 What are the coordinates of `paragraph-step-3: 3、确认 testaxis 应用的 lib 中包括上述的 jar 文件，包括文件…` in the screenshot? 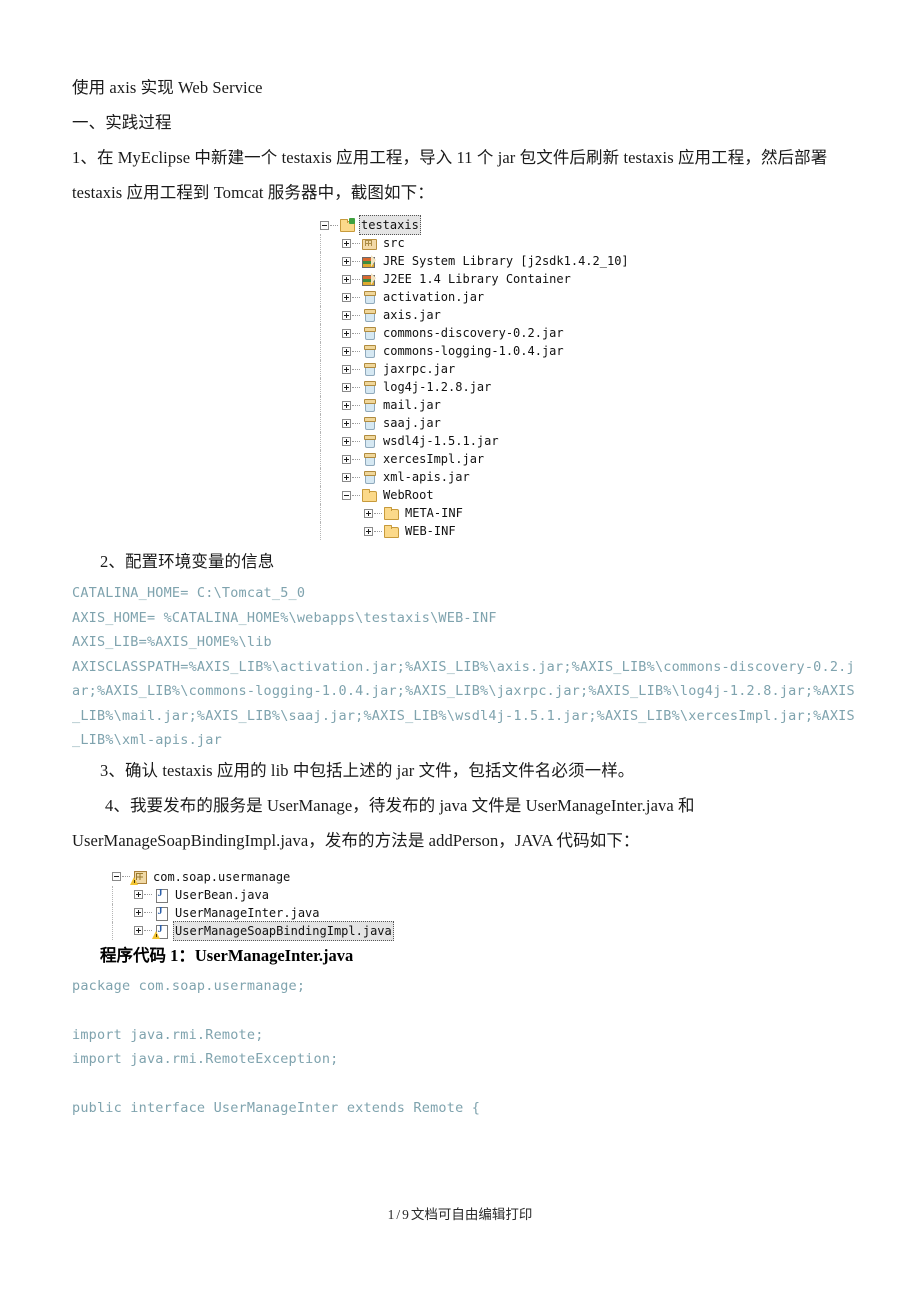 It's located at (367, 770).